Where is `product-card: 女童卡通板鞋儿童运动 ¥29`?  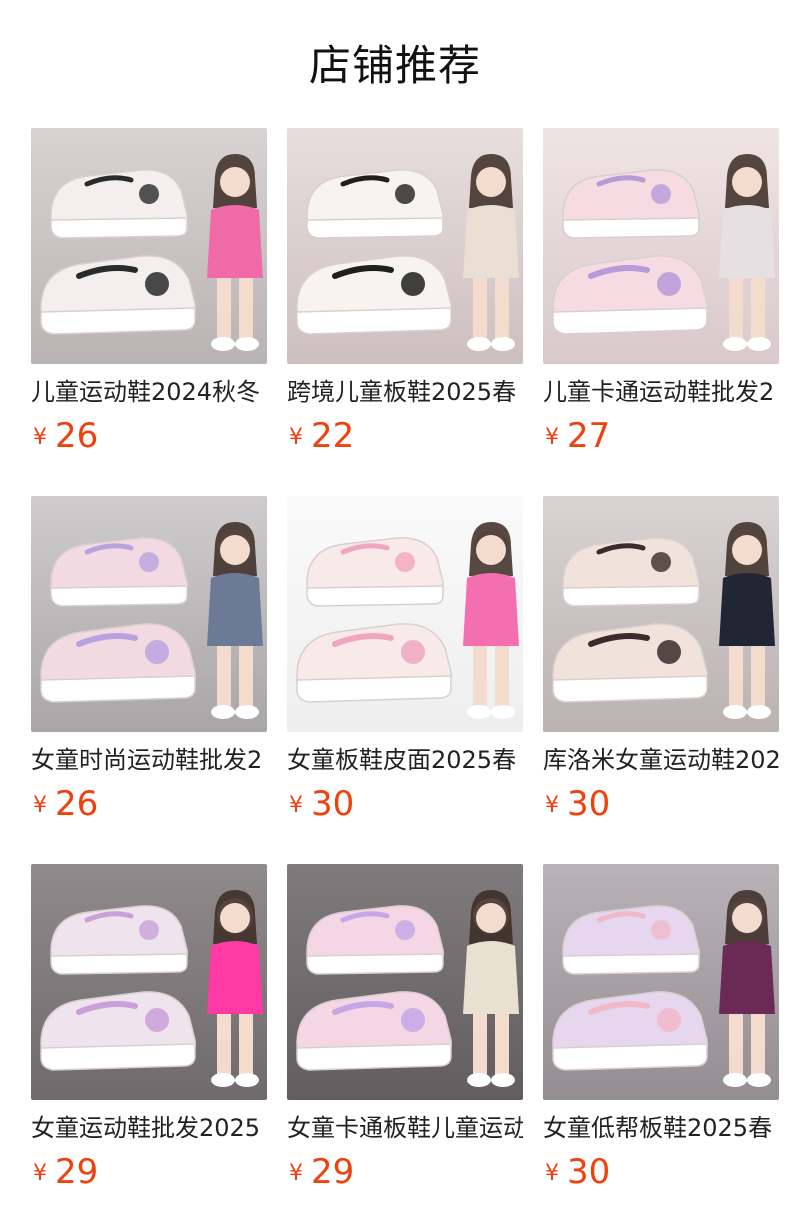 product-card: 女童卡通板鞋儿童运动 ¥29 is located at coordinates (405, 1048).